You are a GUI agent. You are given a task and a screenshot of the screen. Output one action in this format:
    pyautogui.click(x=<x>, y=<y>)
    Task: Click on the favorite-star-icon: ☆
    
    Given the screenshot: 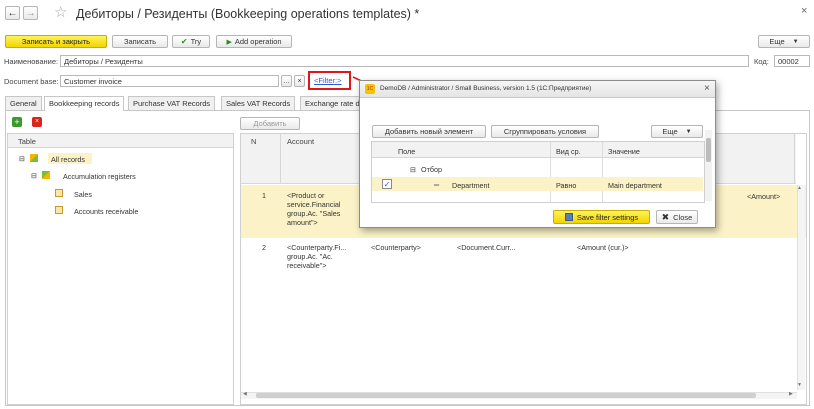 What is the action you would take?
    pyautogui.click(x=60, y=12)
    